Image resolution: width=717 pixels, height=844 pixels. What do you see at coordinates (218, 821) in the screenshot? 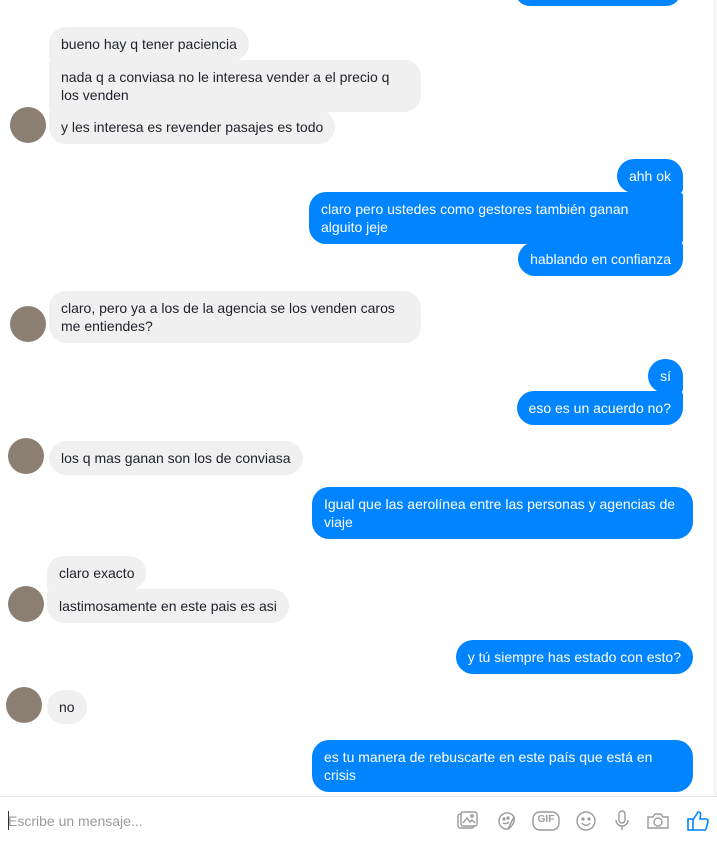
I see `message-input` at bounding box center [218, 821].